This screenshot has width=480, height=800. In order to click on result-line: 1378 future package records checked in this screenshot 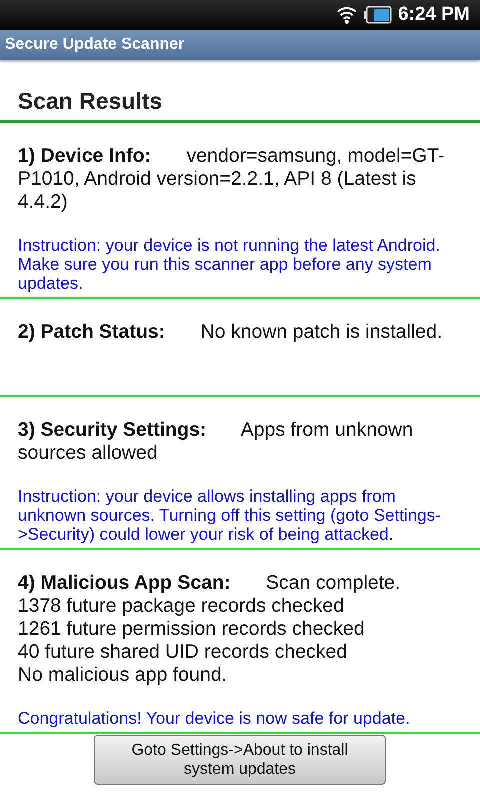, I will do `click(182, 606)`.